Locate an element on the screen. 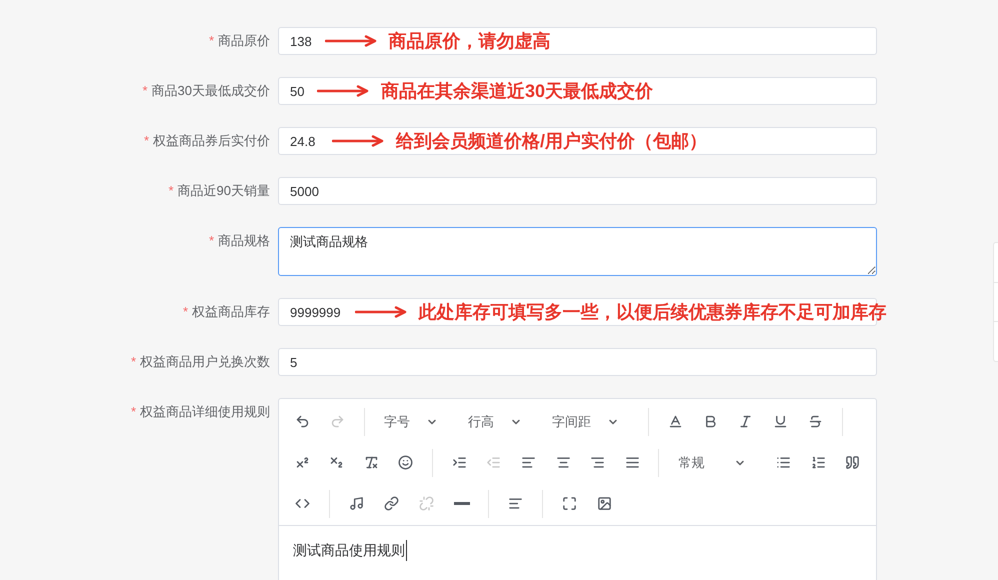 This screenshot has height=580, width=998. font-color-icon is located at coordinates (675, 421).